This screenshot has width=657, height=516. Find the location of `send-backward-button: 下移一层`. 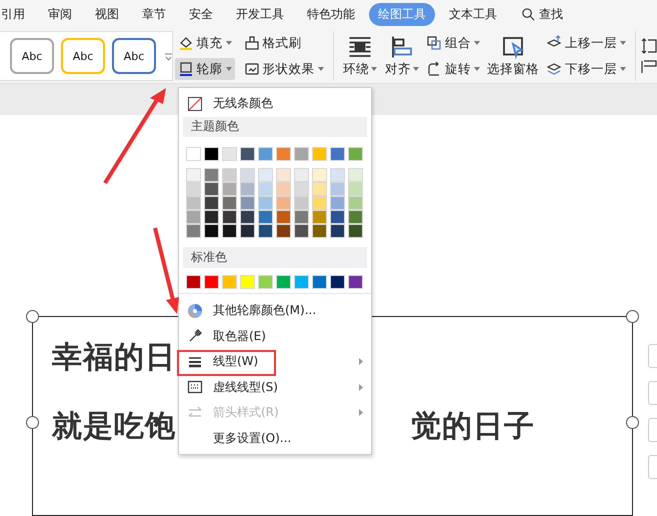

send-backward-button: 下移一层 is located at coordinates (585, 69).